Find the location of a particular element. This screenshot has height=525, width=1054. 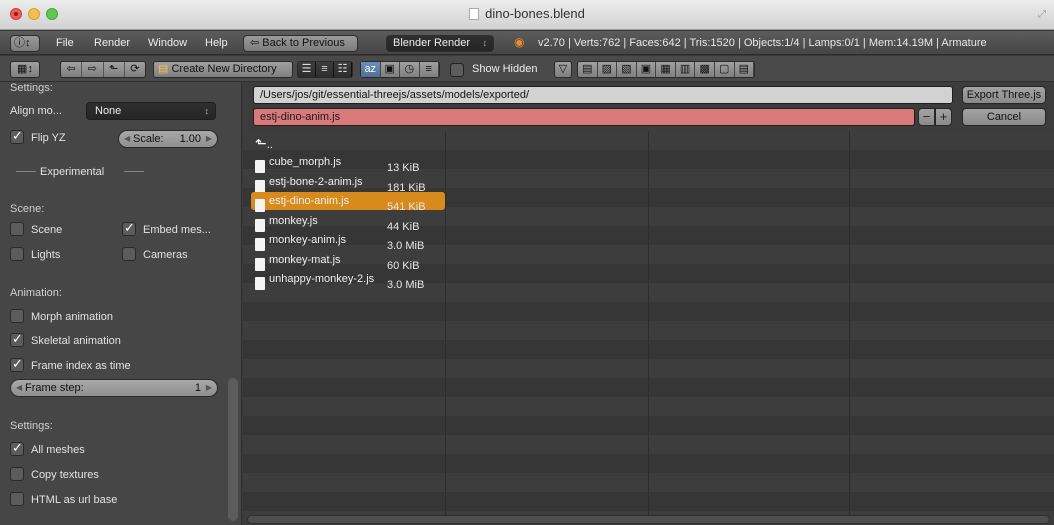

copy-textures-checkbox is located at coordinates (17, 474).